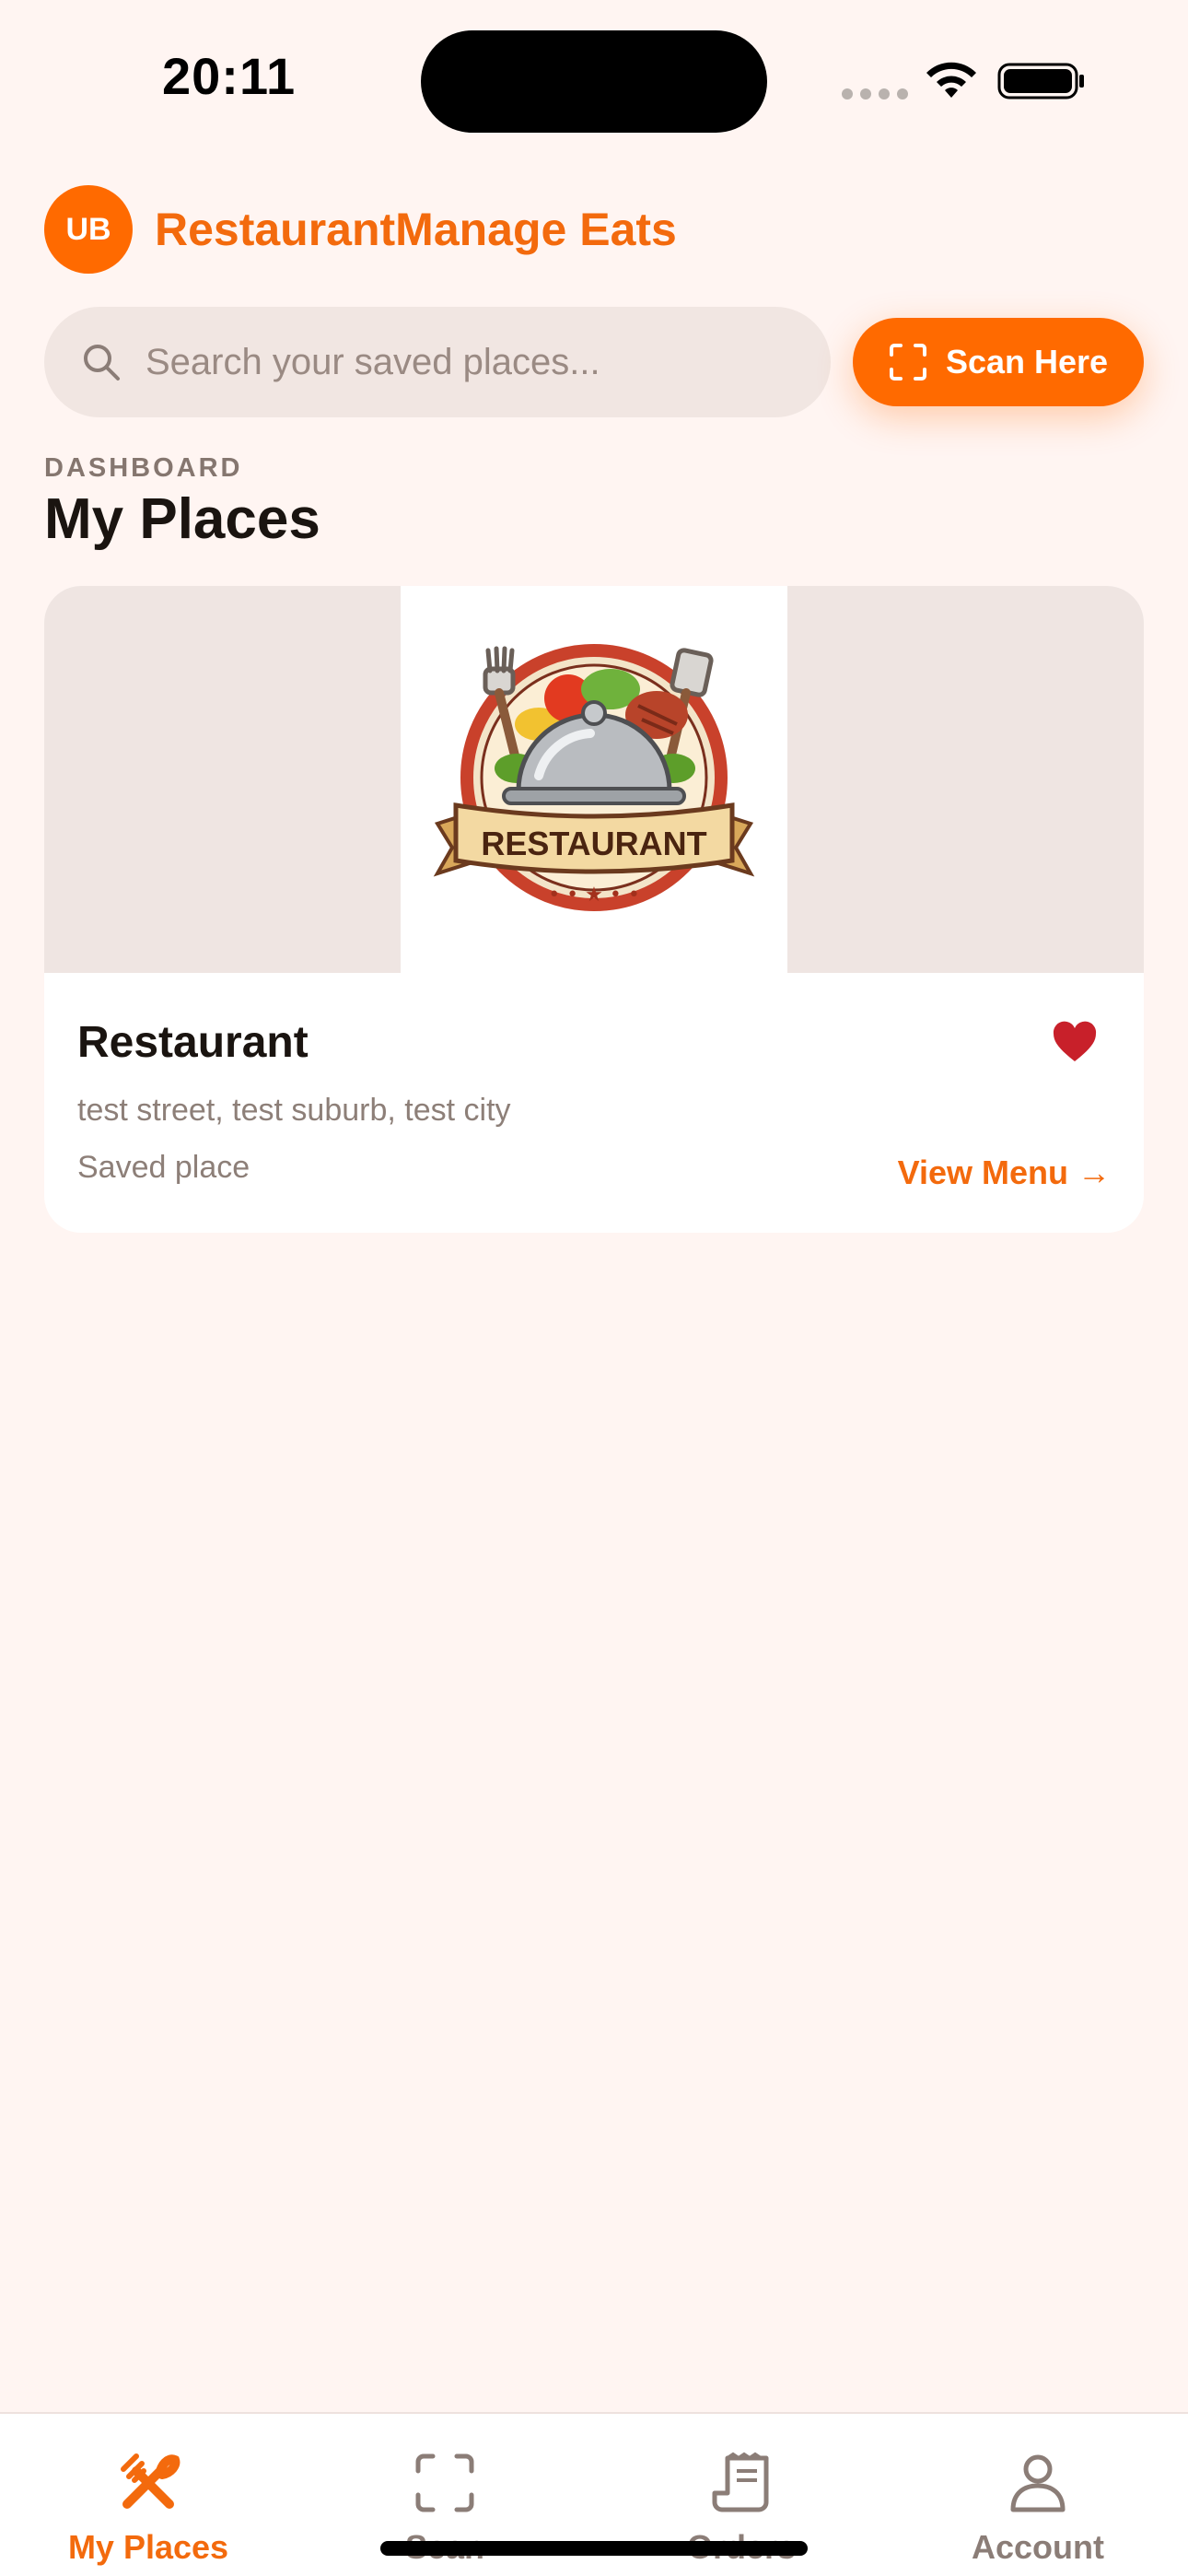 The height and width of the screenshot is (2576, 1188). What do you see at coordinates (740, 2482) in the screenshot?
I see `receipt-icon` at bounding box center [740, 2482].